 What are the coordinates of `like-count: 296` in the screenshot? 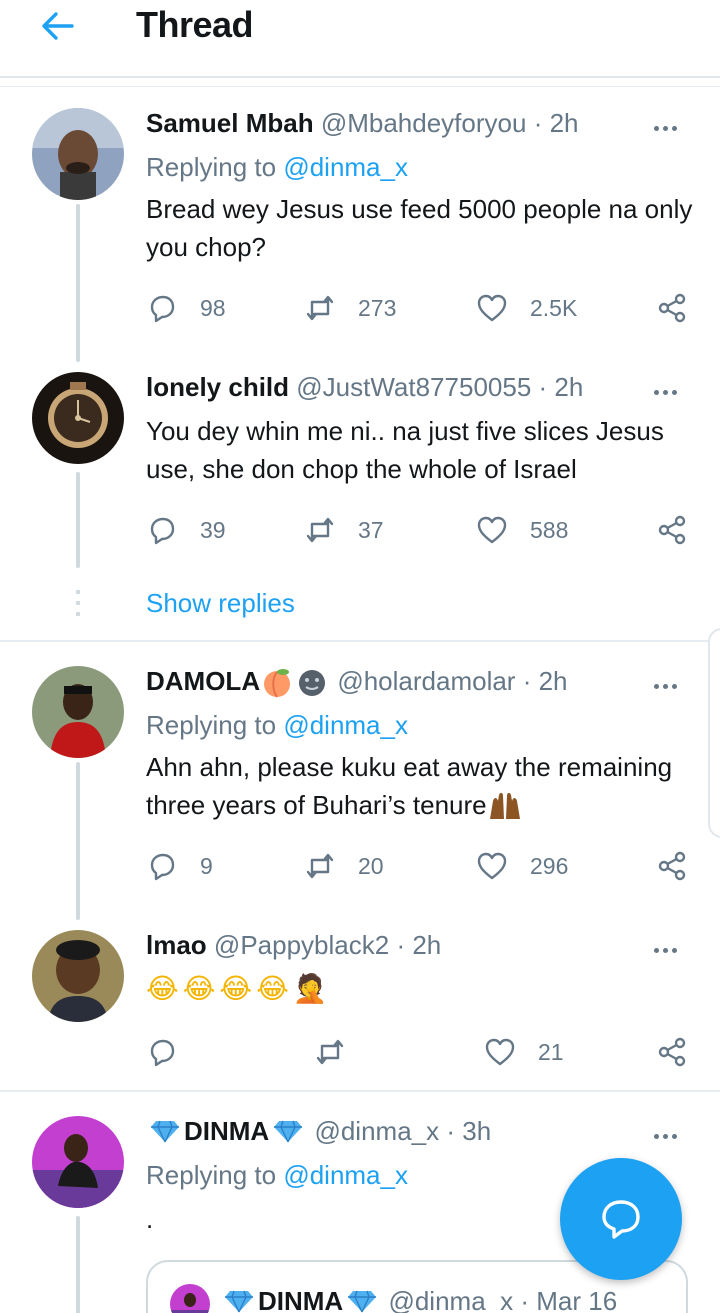 It's located at (549, 865).